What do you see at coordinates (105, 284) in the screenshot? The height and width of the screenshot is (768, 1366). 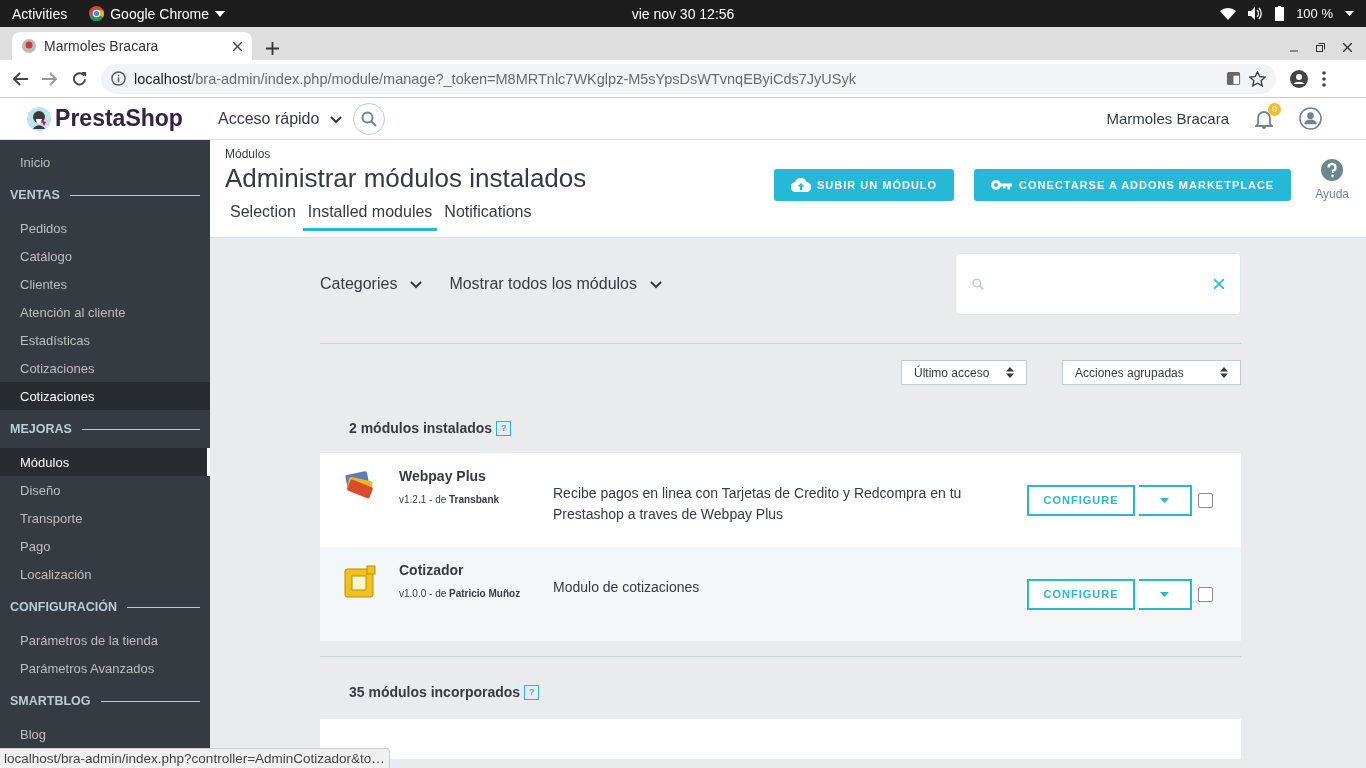 I see `sidebar-item: Clientes` at bounding box center [105, 284].